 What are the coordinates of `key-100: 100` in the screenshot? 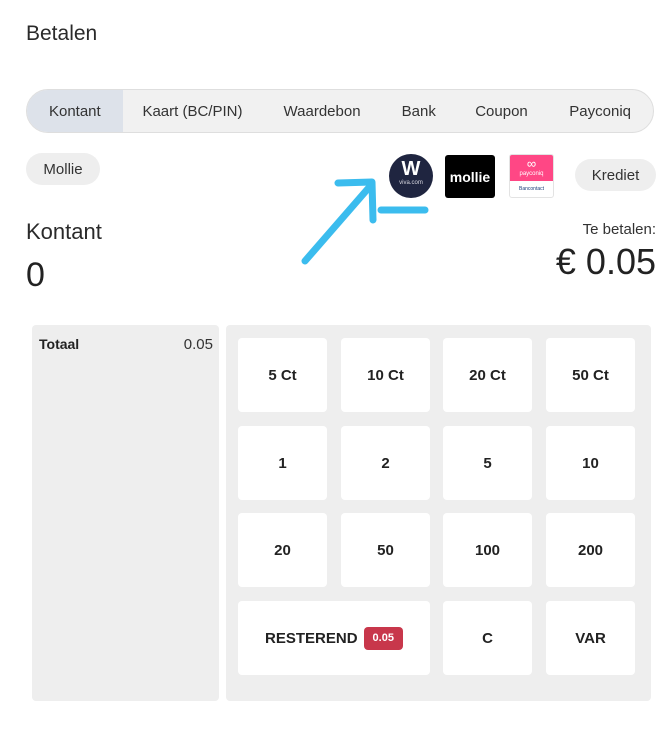 It's located at (487, 550).